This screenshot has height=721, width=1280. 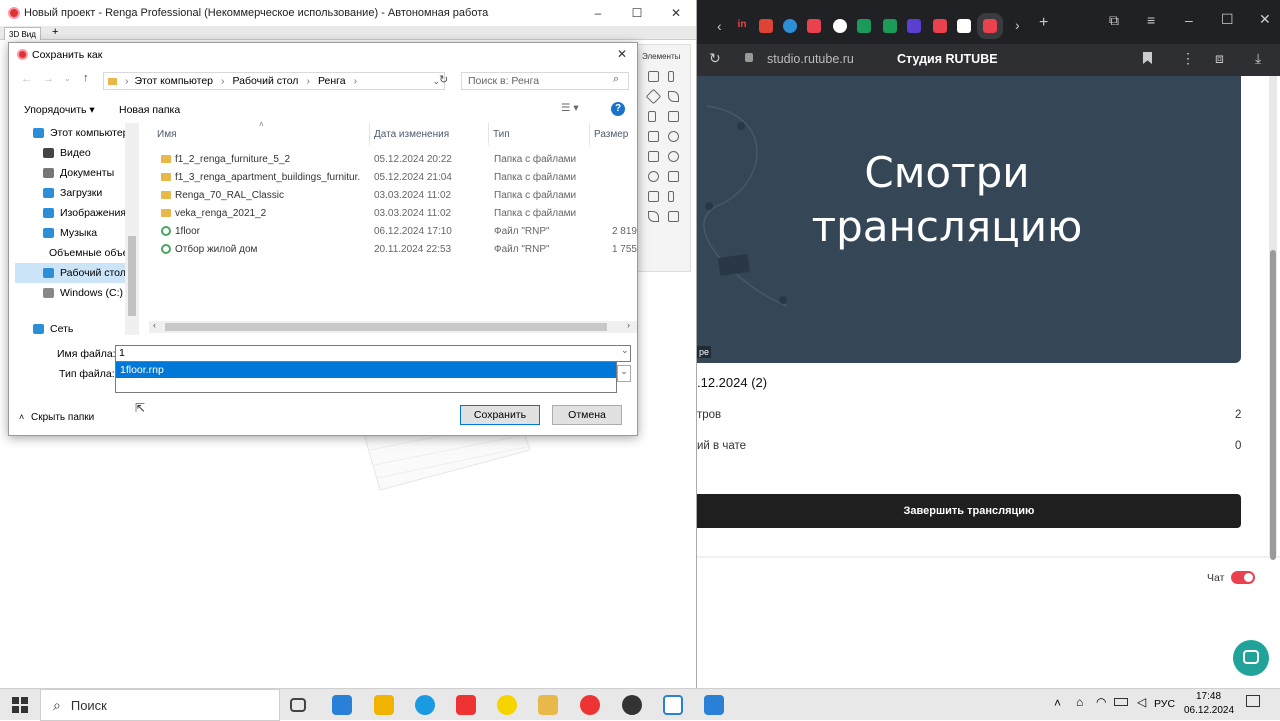 I want to click on opening-tool-icon, so click(x=673, y=156).